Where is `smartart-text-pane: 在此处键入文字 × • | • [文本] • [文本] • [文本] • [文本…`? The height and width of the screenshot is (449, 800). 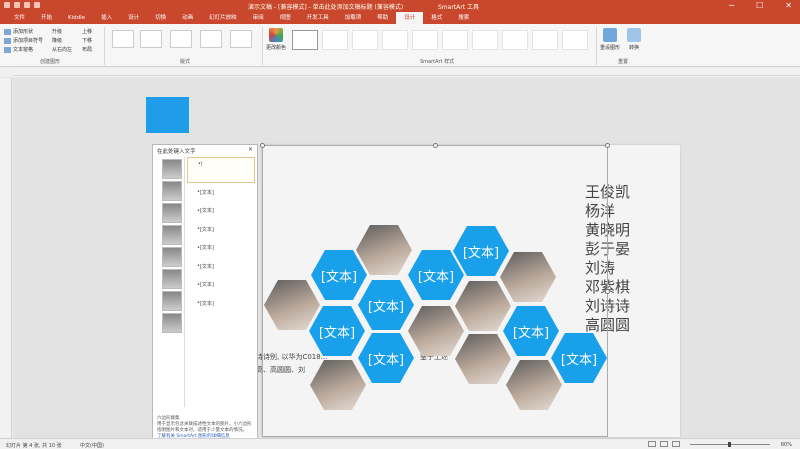 smartart-text-pane: 在此处键入文字 × • | • [文本] • [文本] • [文本] • [文本… is located at coordinates (205, 294).